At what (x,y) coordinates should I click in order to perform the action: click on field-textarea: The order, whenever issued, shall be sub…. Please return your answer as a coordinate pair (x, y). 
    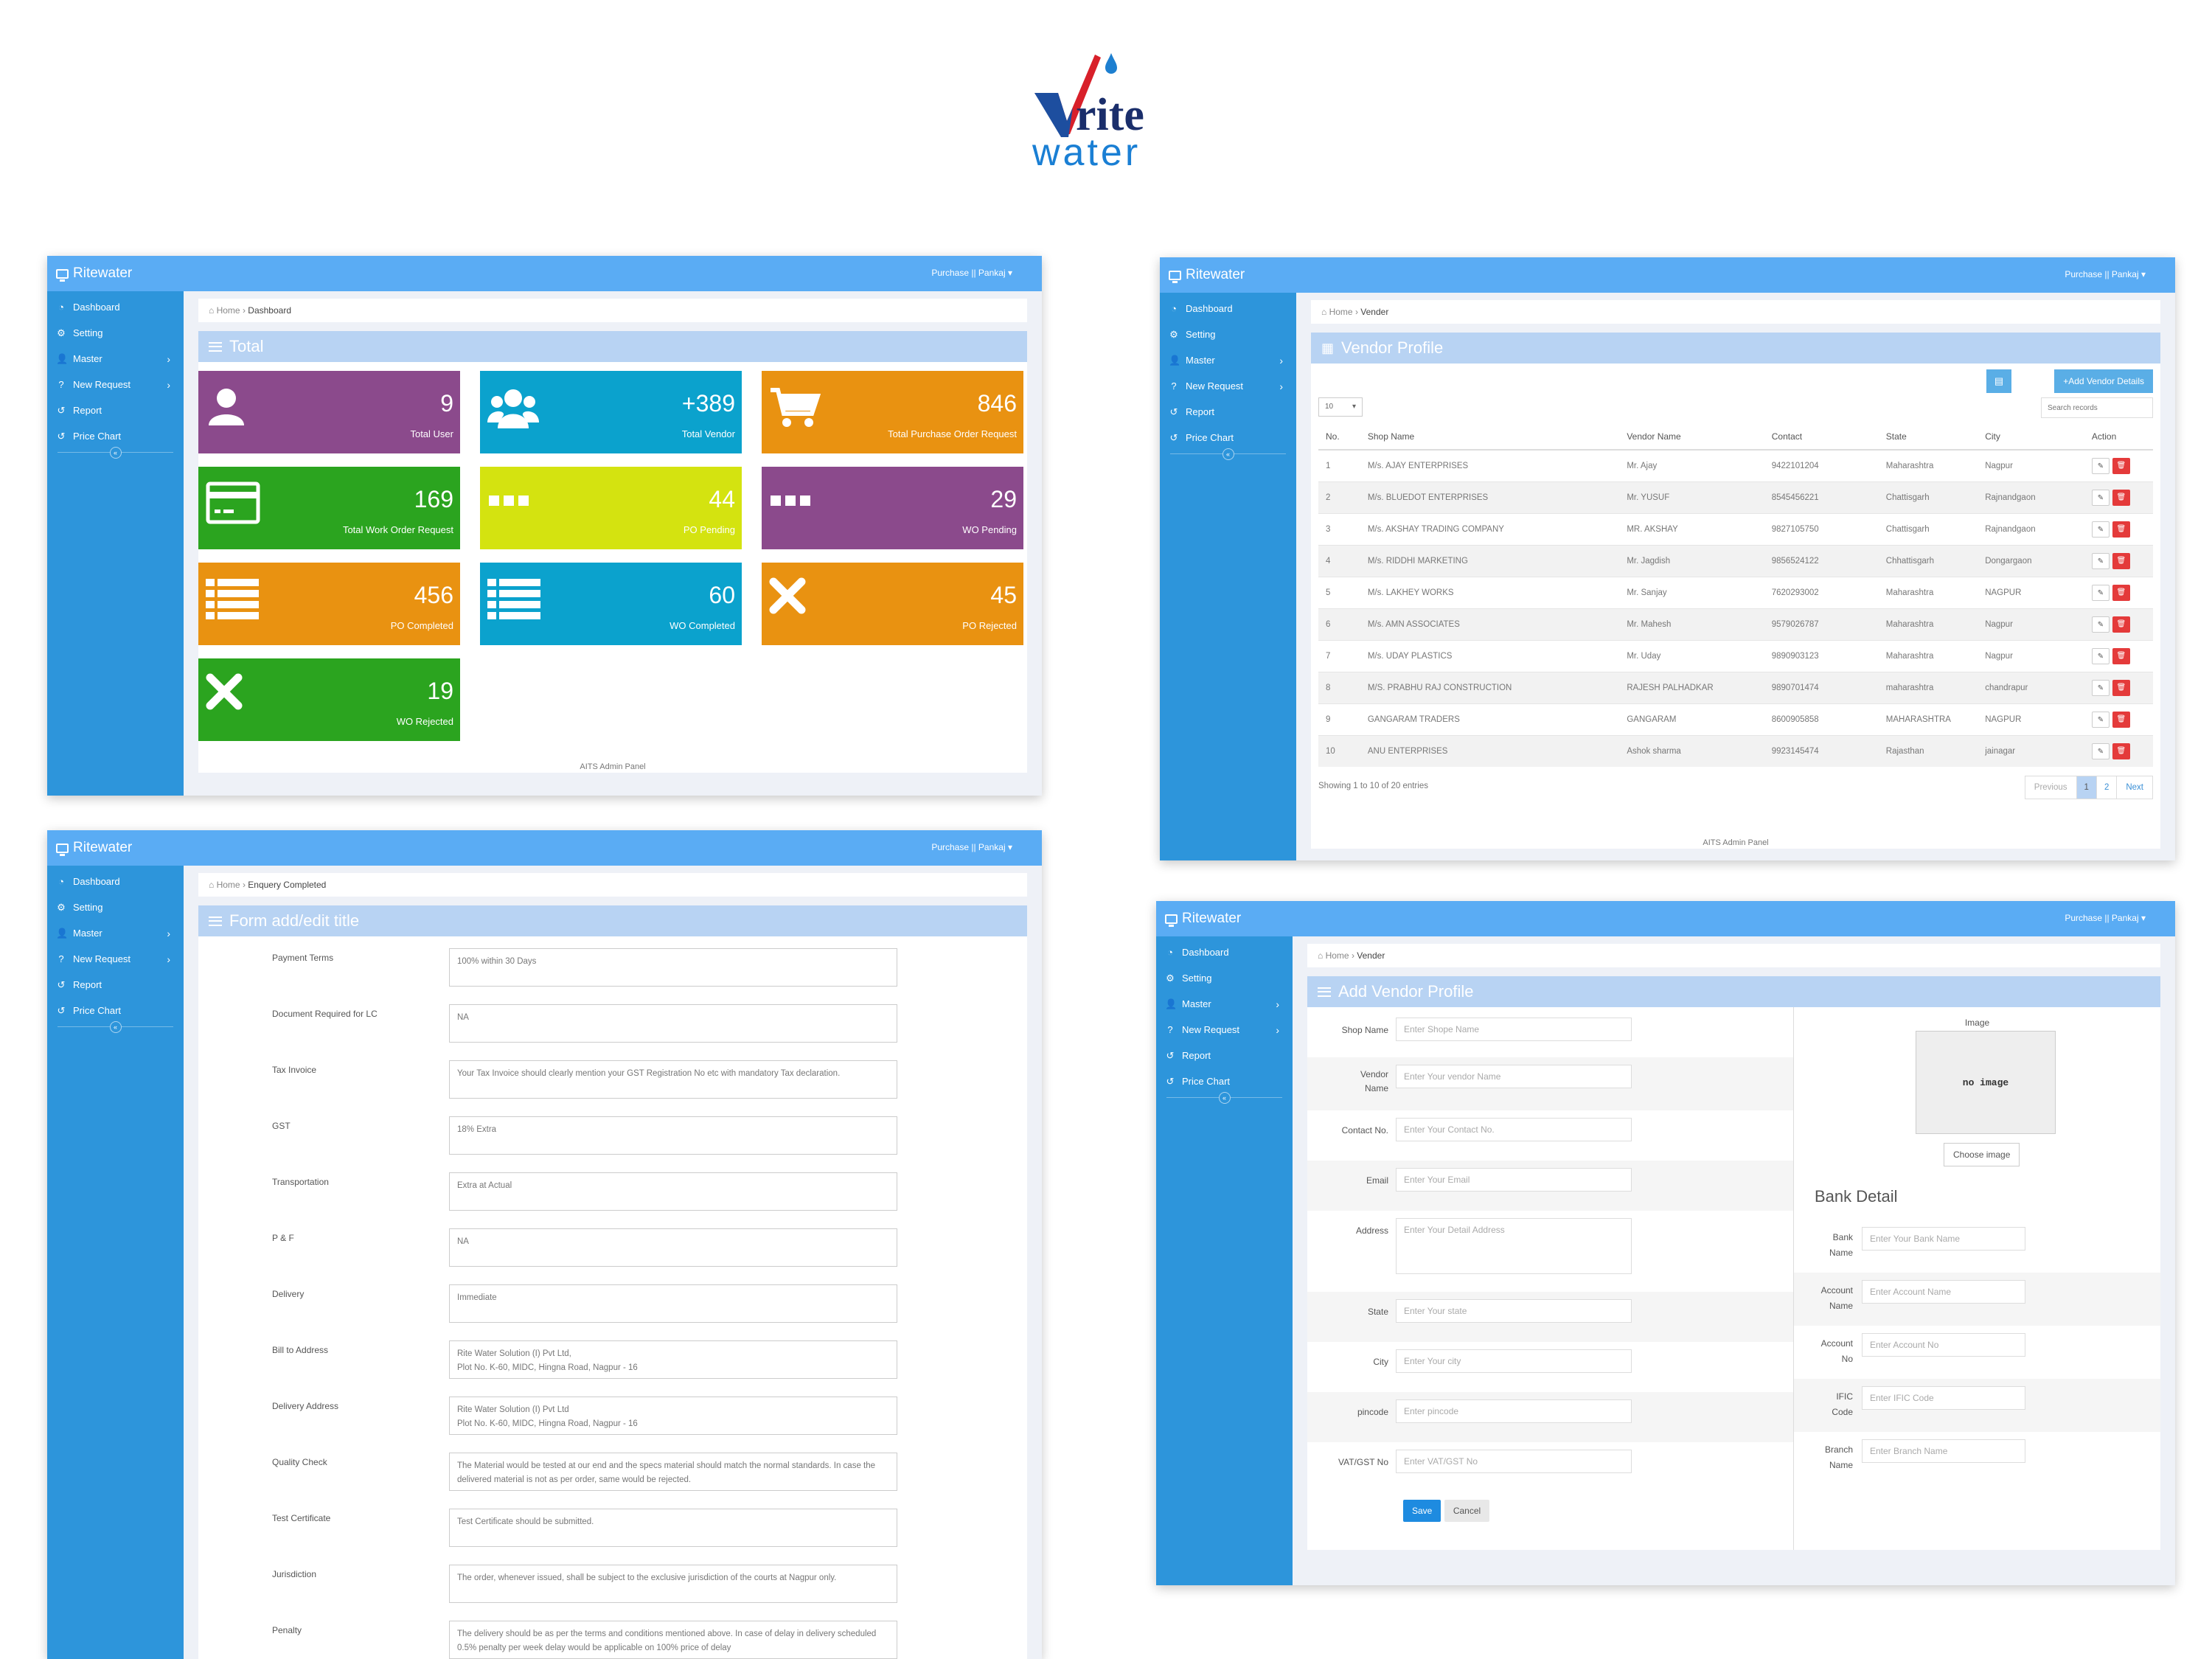
    Looking at the image, I should click on (673, 1584).